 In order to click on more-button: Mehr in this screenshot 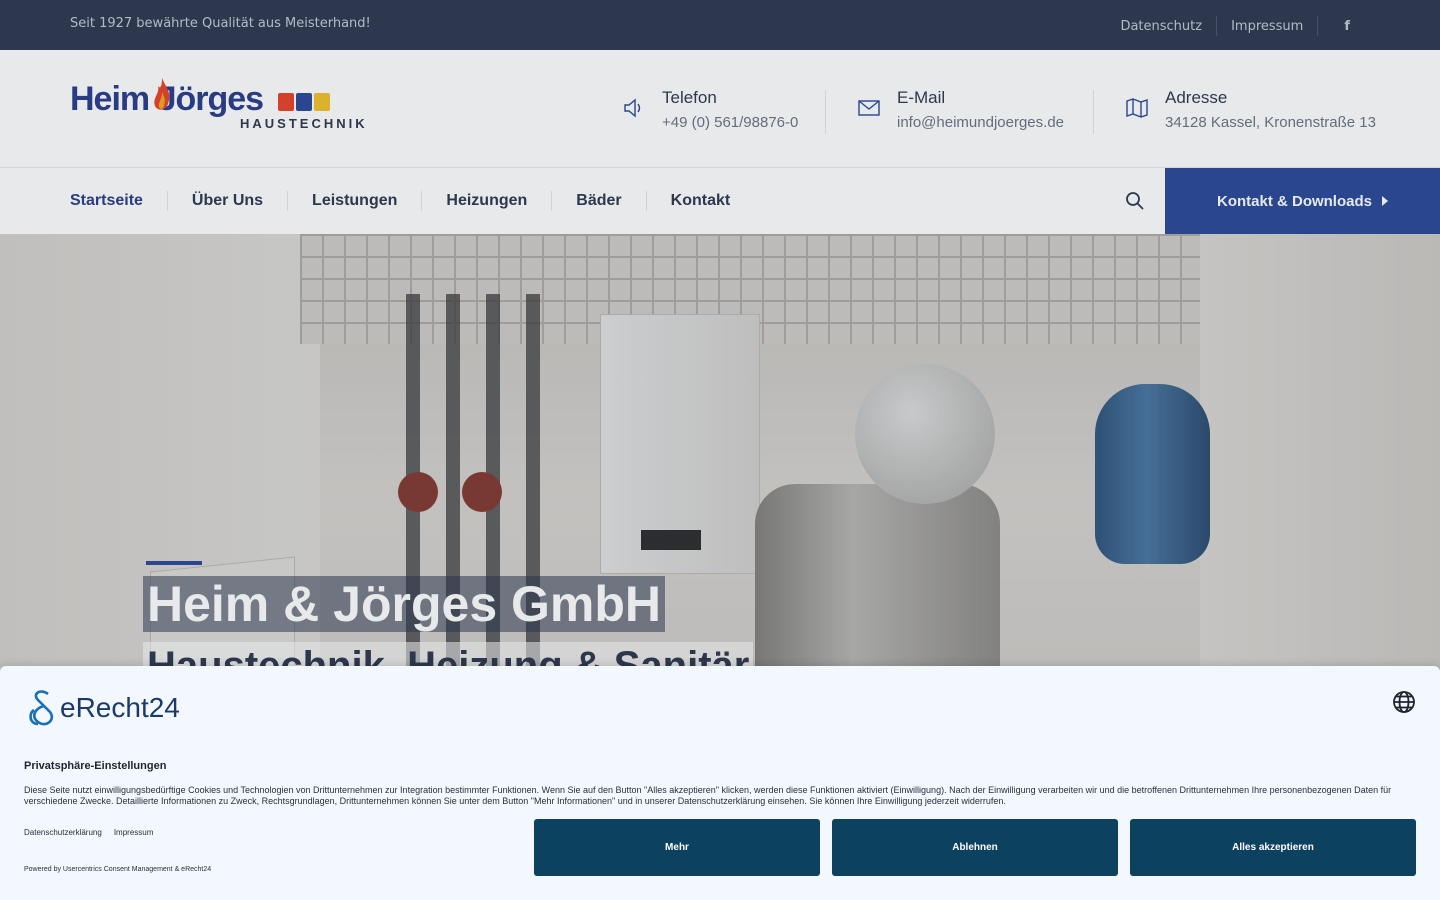, I will do `click(677, 847)`.